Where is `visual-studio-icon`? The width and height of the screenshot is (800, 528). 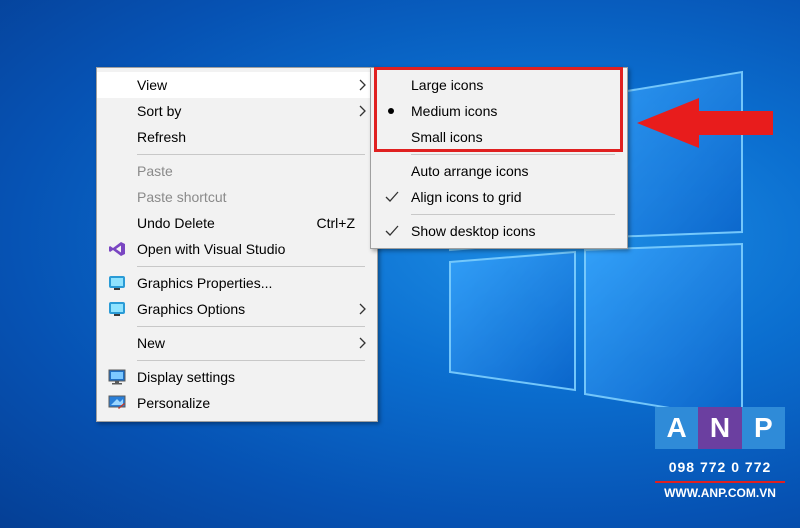 visual-studio-icon is located at coordinates (117, 249).